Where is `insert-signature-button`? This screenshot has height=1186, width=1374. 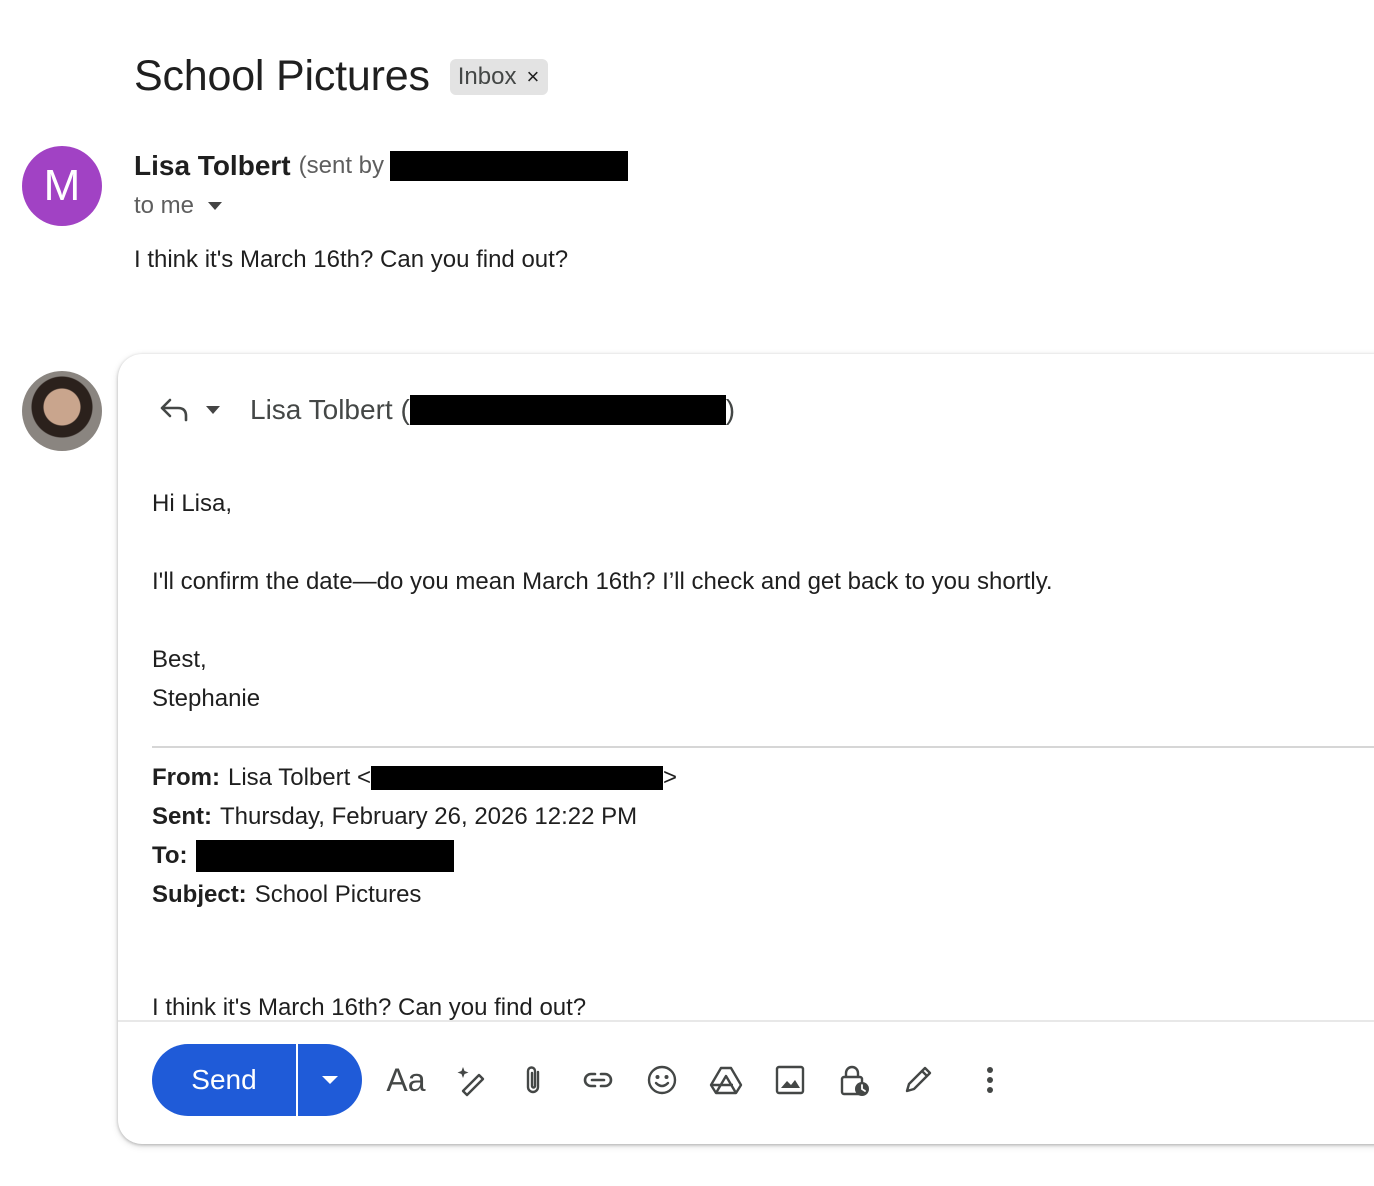 insert-signature-button is located at coordinates (918, 1080).